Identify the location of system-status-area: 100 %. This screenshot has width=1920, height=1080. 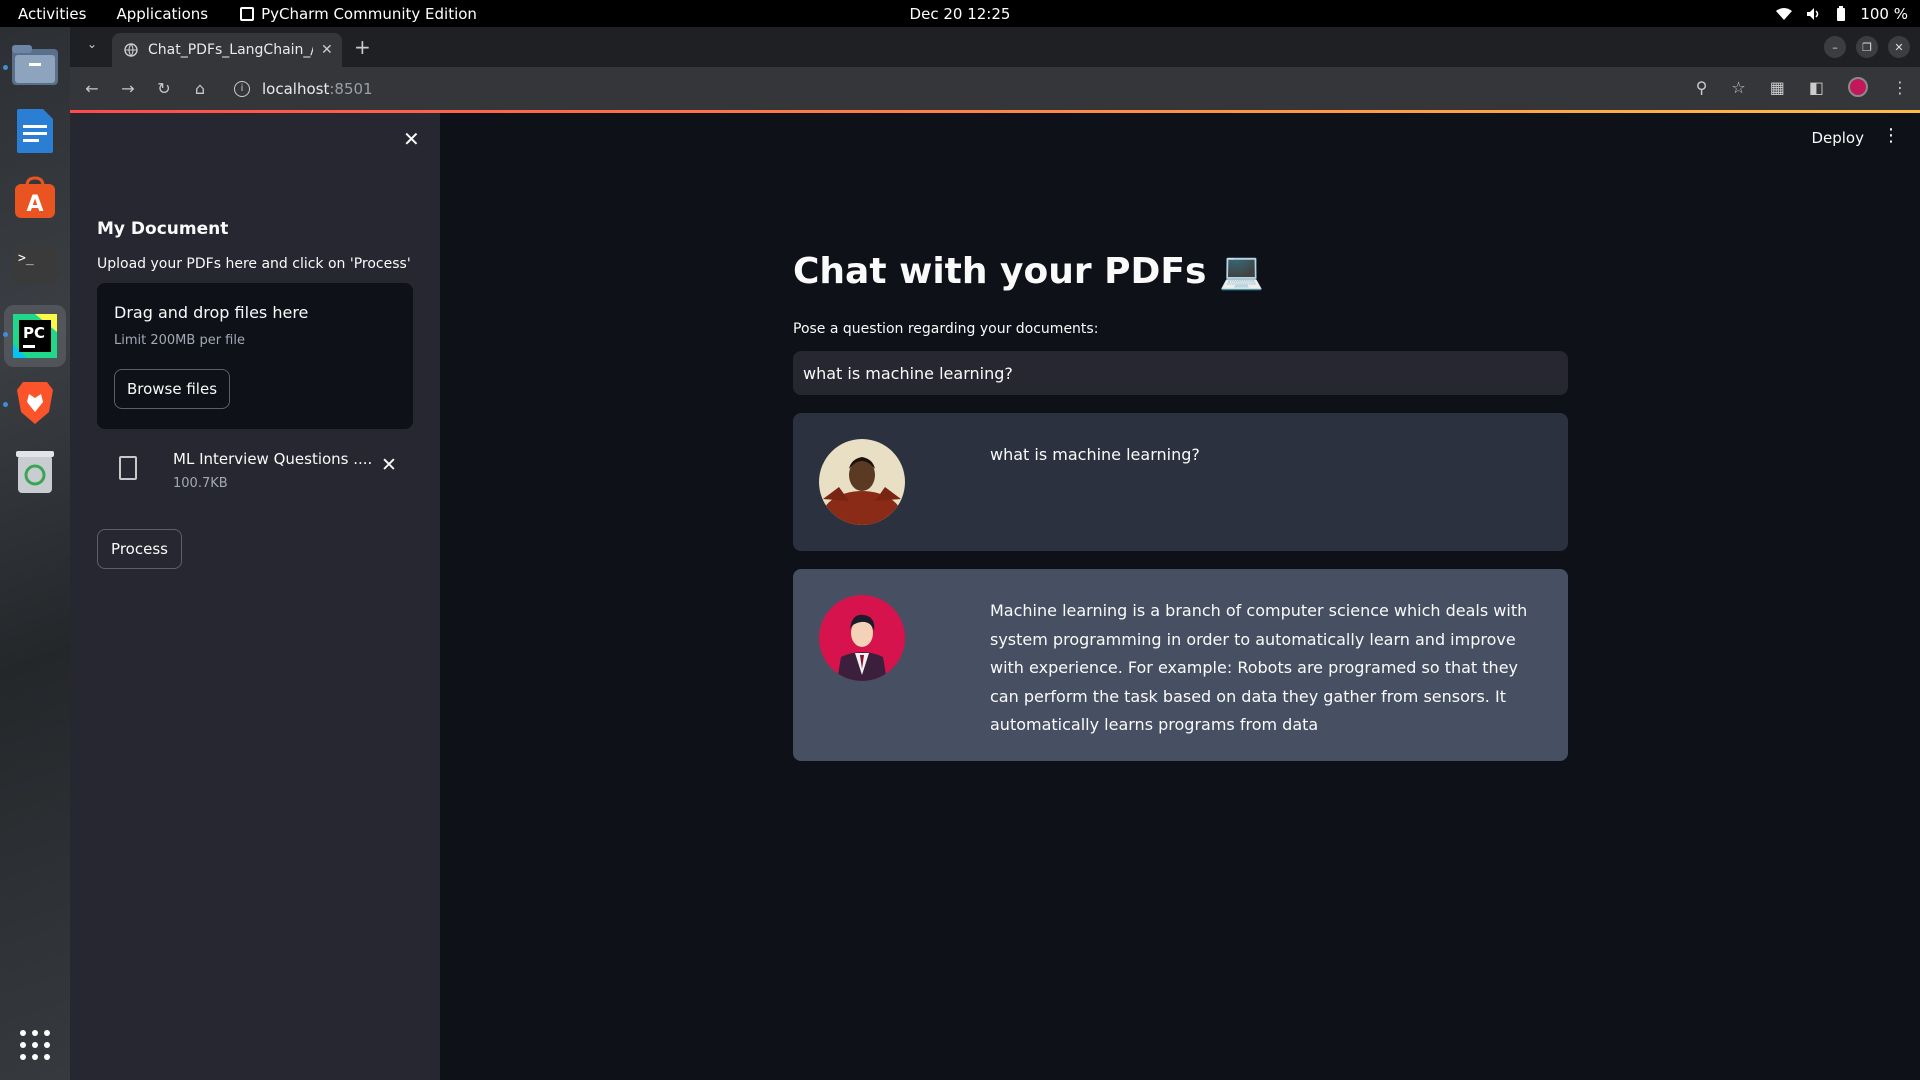
(1842, 14).